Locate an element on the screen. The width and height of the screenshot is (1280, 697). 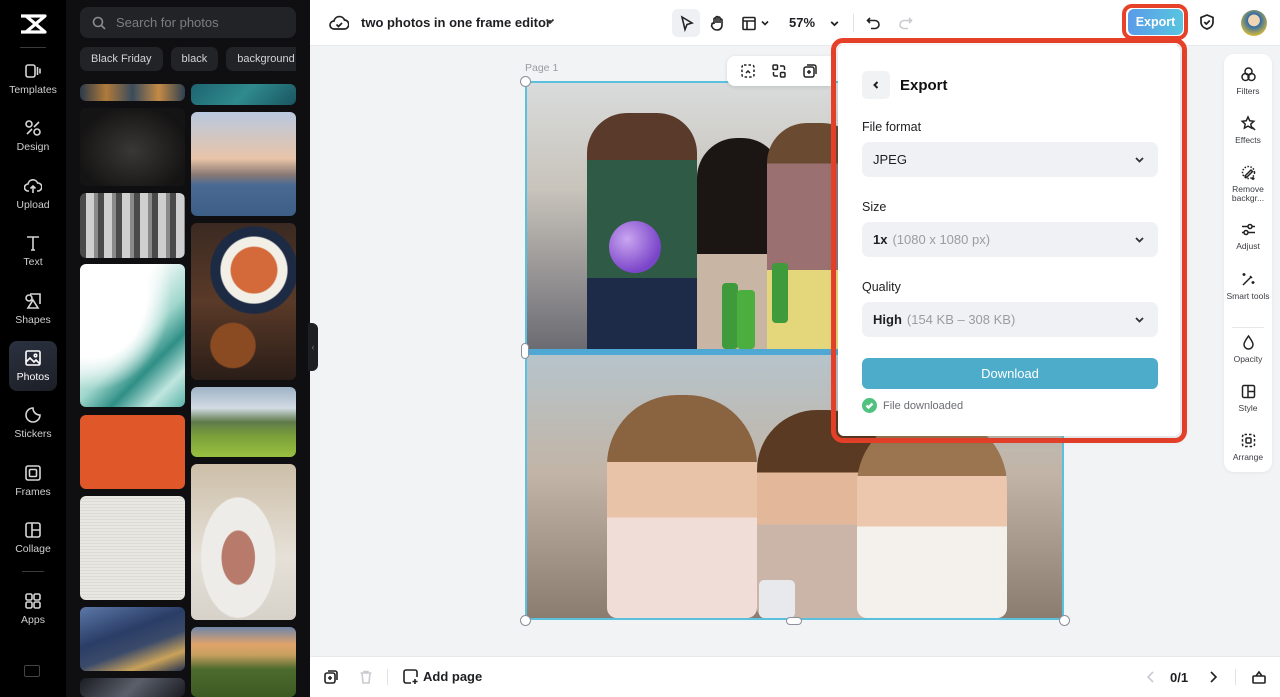
chip: background is located at coordinates (261, 59).